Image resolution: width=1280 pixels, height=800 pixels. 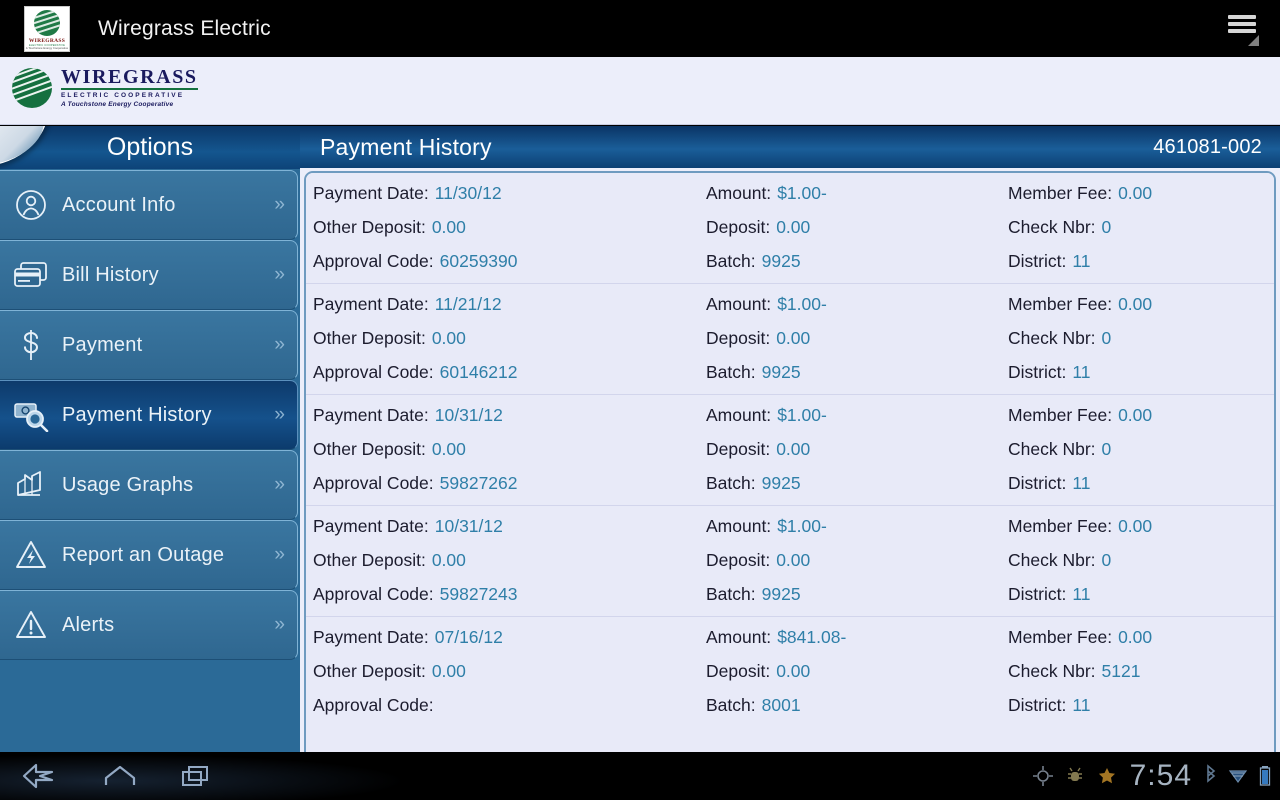 I want to click on logo-rule, so click(x=129, y=89).